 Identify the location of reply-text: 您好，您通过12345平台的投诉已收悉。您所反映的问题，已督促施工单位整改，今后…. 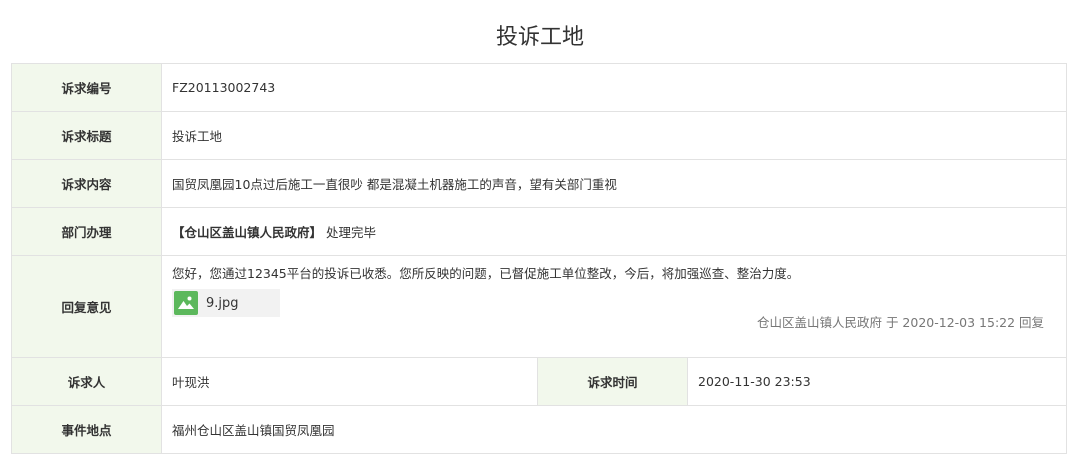
(486, 273).